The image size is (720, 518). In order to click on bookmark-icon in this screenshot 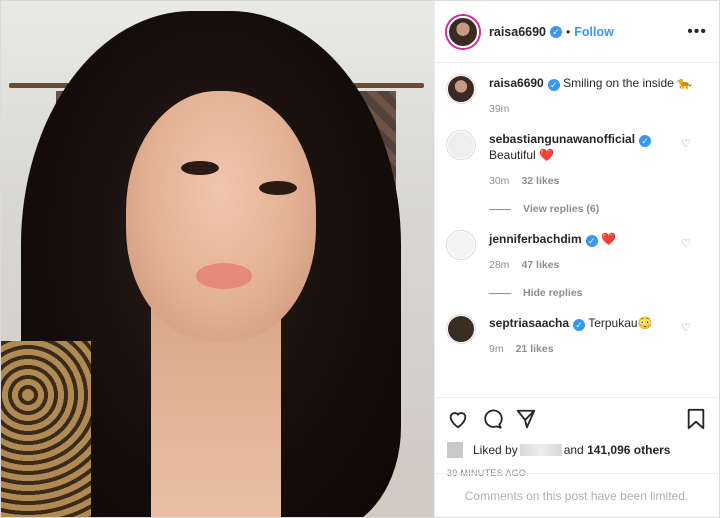, I will do `click(696, 419)`.